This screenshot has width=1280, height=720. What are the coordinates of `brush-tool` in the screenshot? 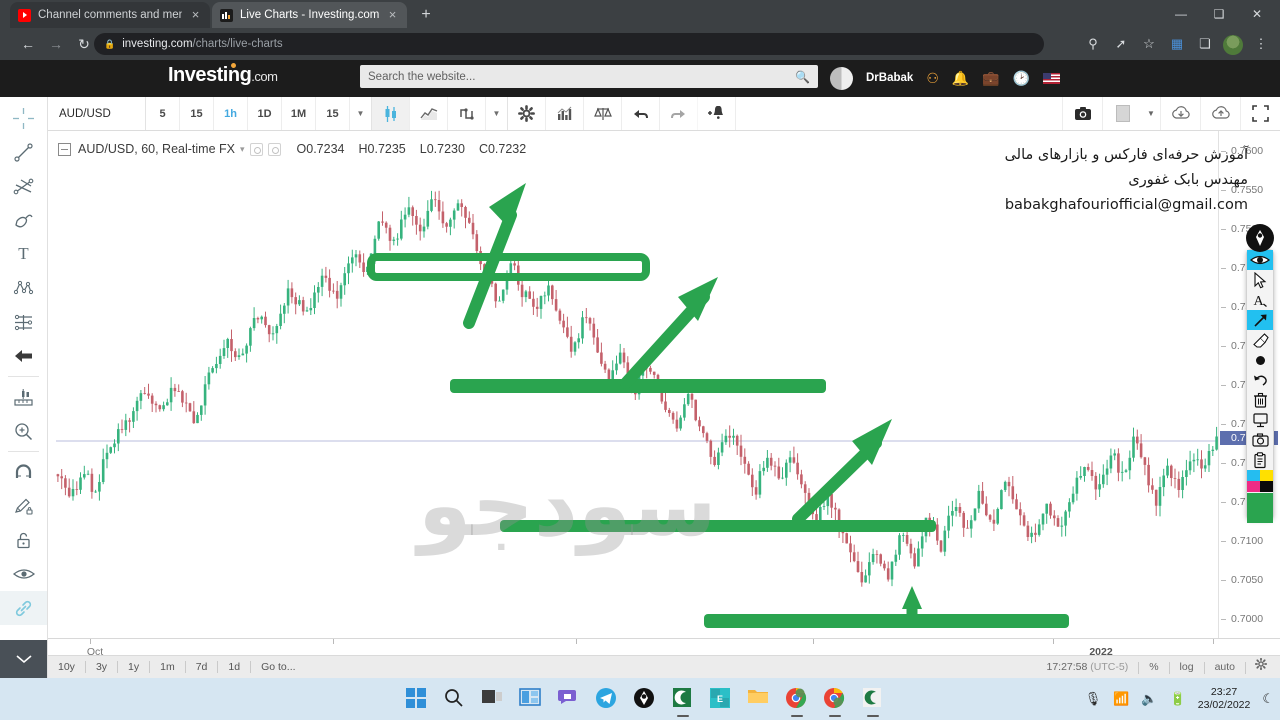 It's located at (23, 220).